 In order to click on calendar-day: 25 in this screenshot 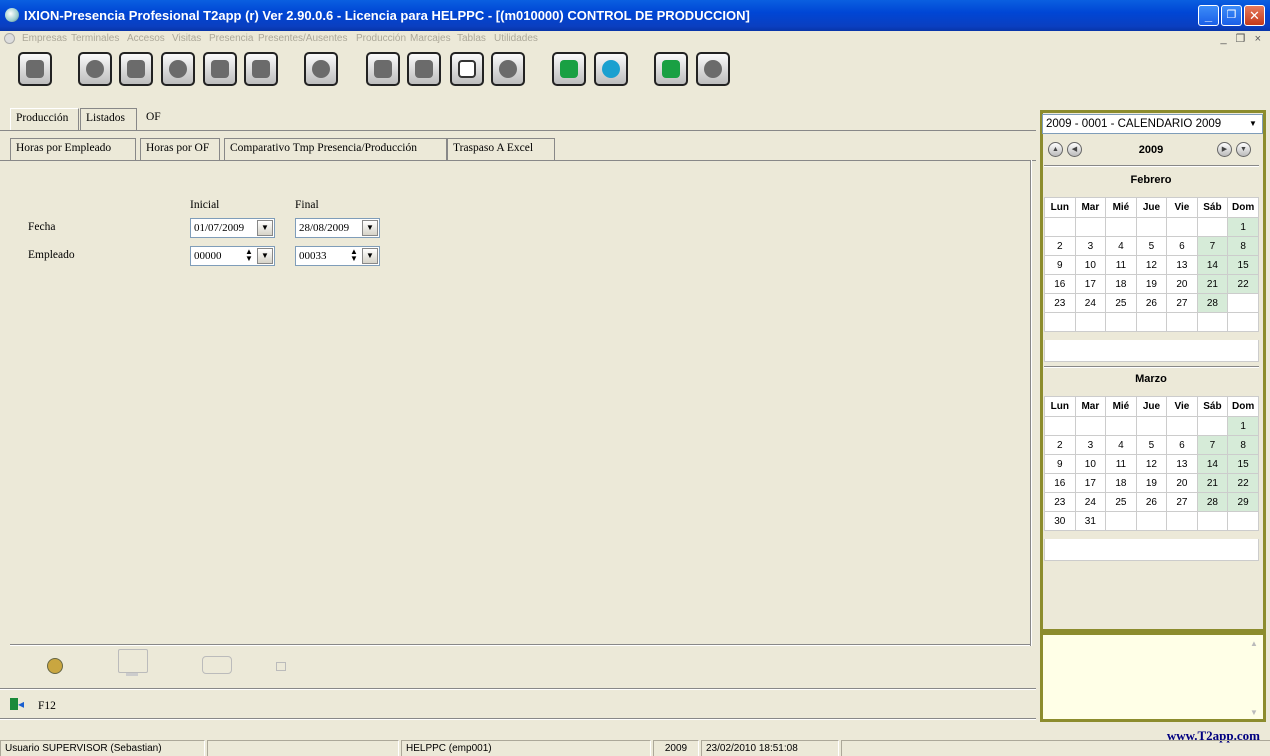, I will do `click(1121, 502)`.